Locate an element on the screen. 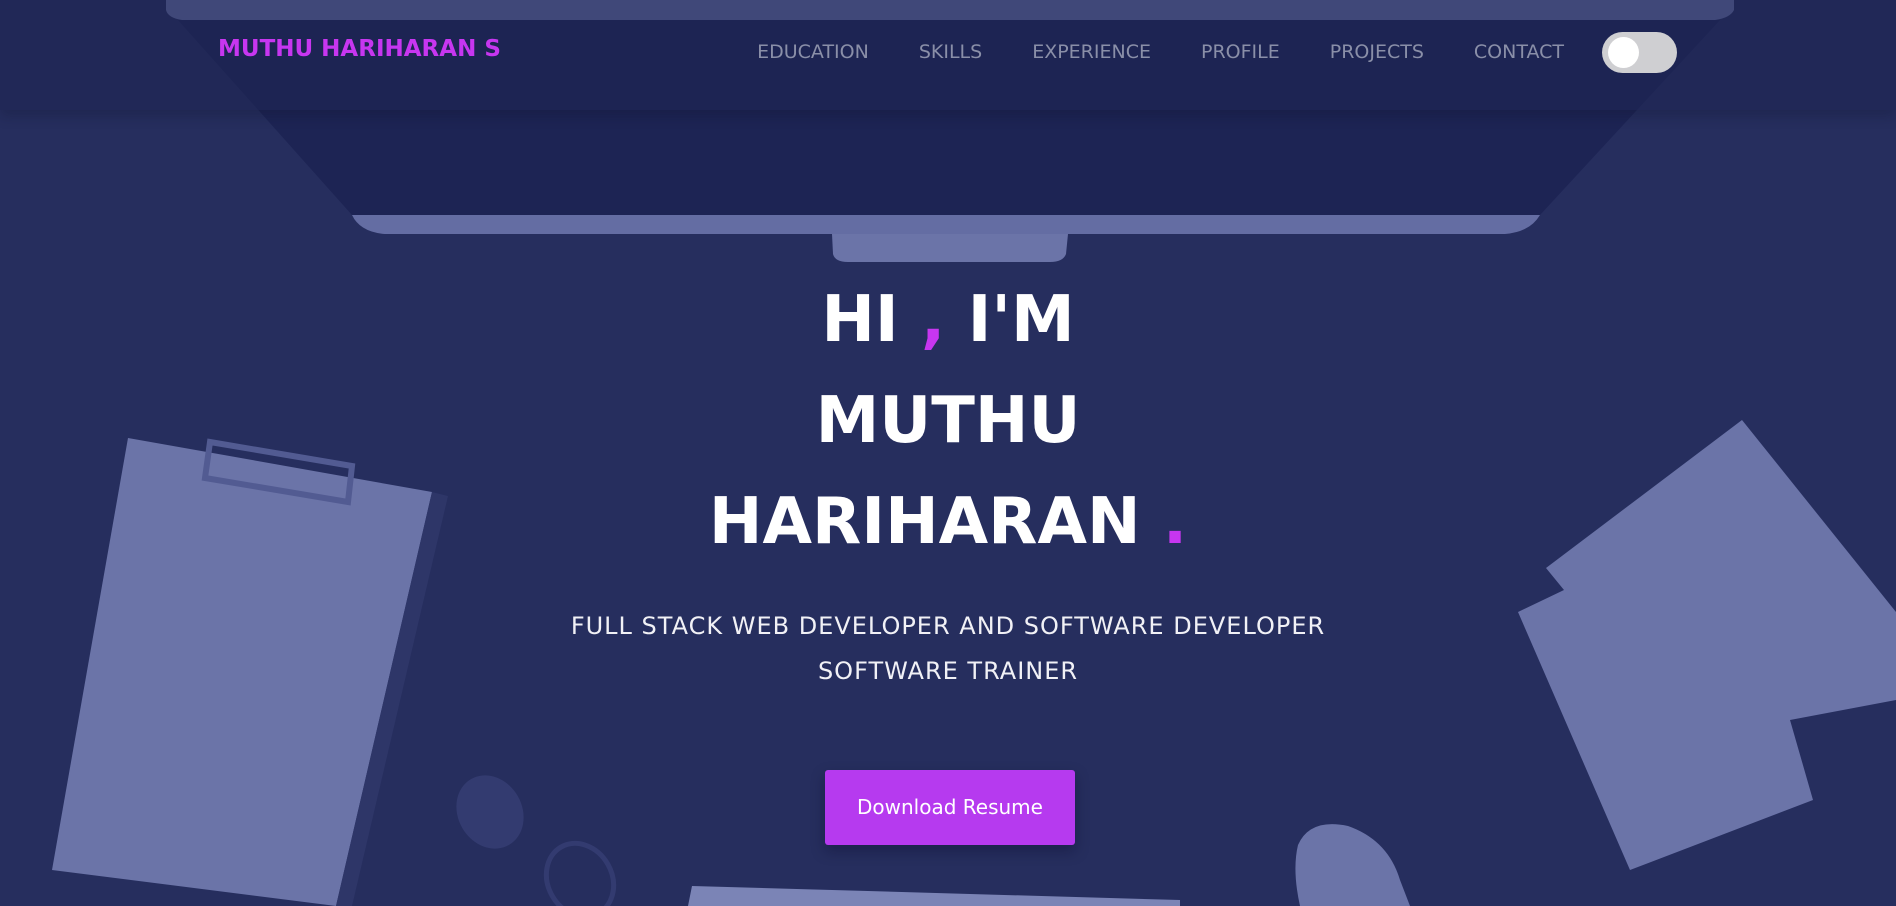 This screenshot has height=906, width=1896. hero-name-first: MUTHU is located at coordinates (948, 421).